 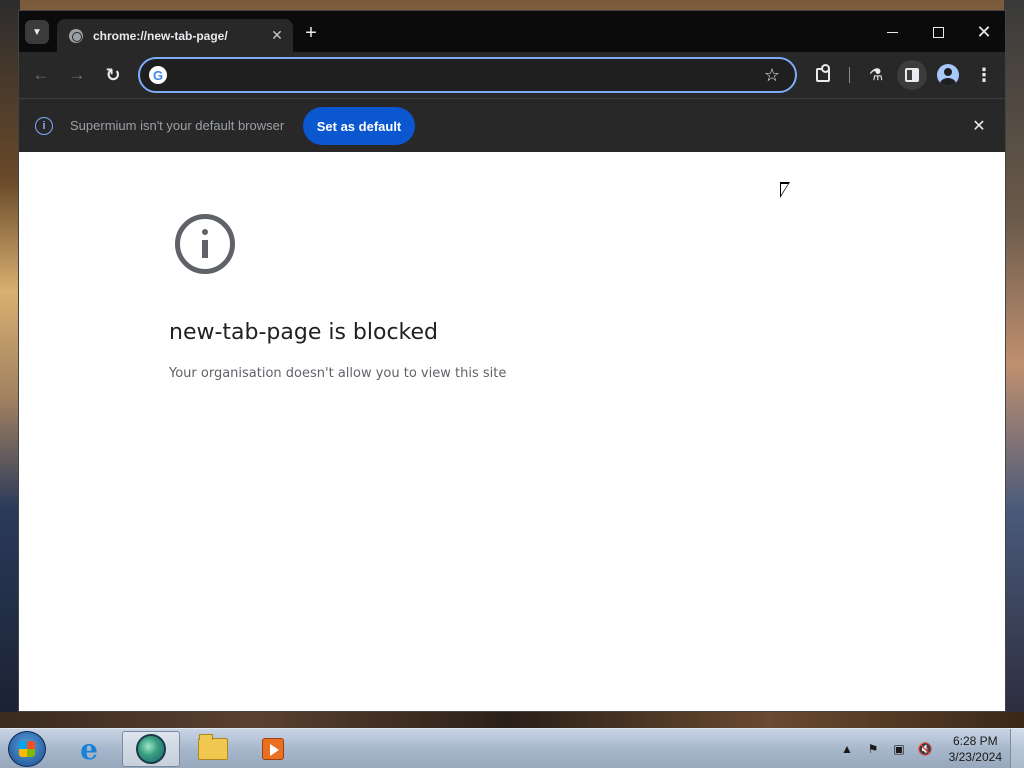 I want to click on browser-taskbar-icon, so click(x=151, y=749).